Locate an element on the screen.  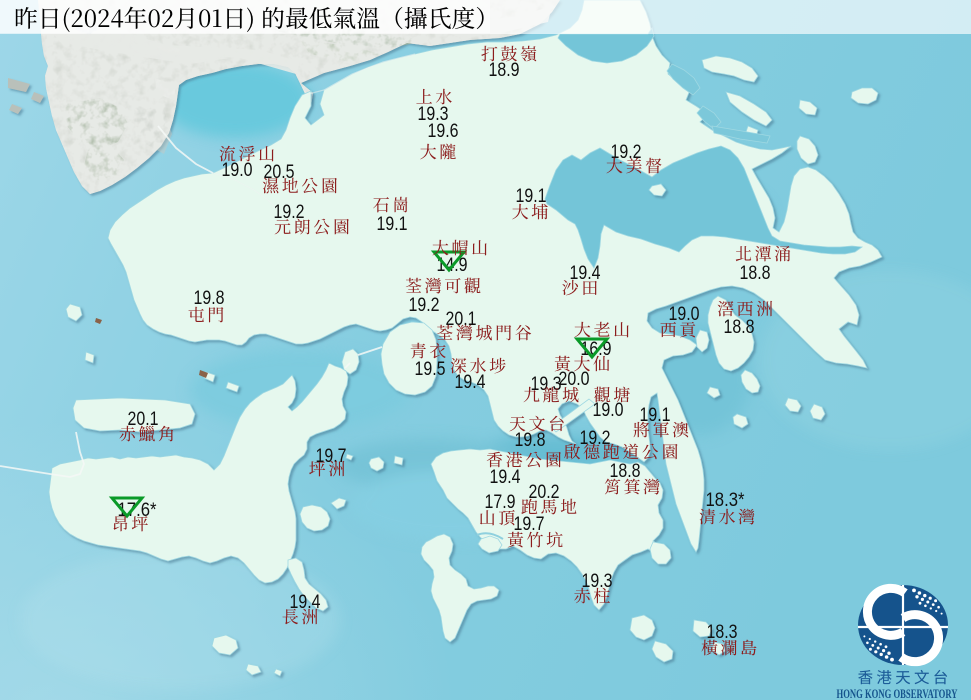
svg-text: 18.3 is located at coordinates (722, 632).